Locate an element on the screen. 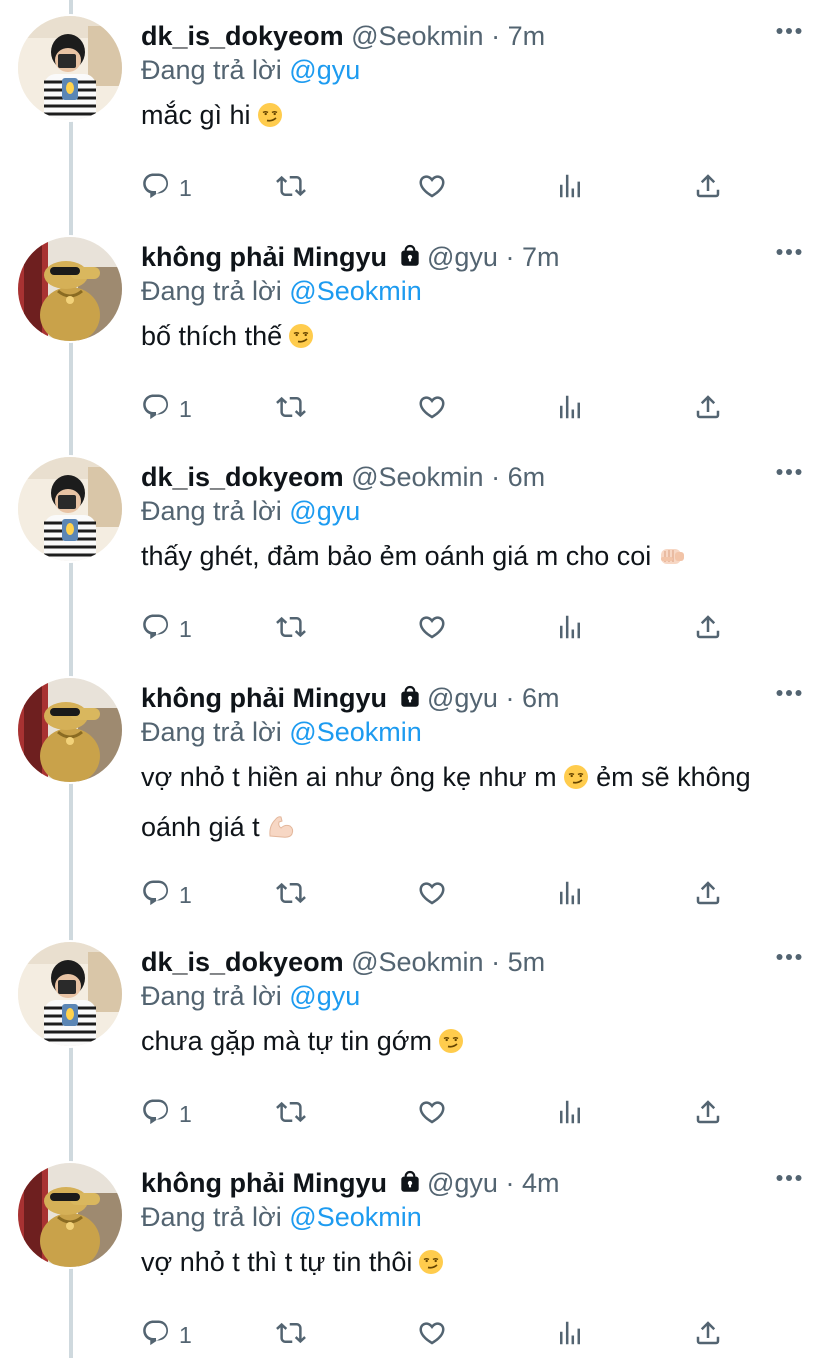  lock-icon is located at coordinates (410, 1180).